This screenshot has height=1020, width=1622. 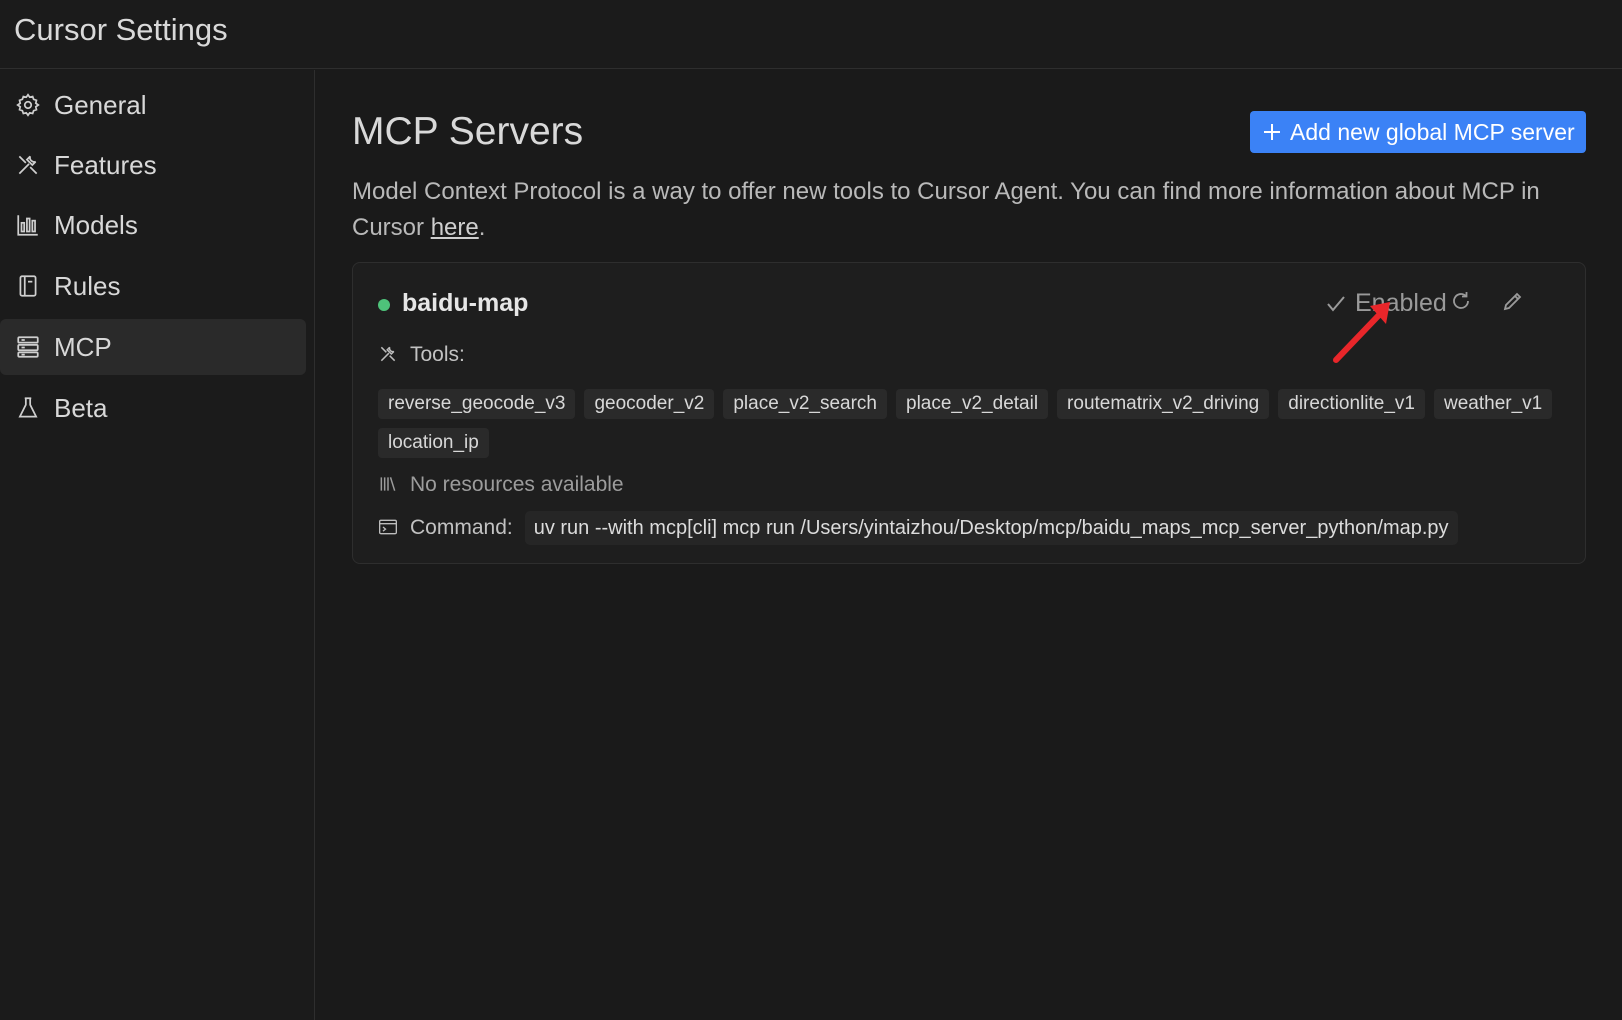 I want to click on sidebar-item-features: Features, so click(x=153, y=165).